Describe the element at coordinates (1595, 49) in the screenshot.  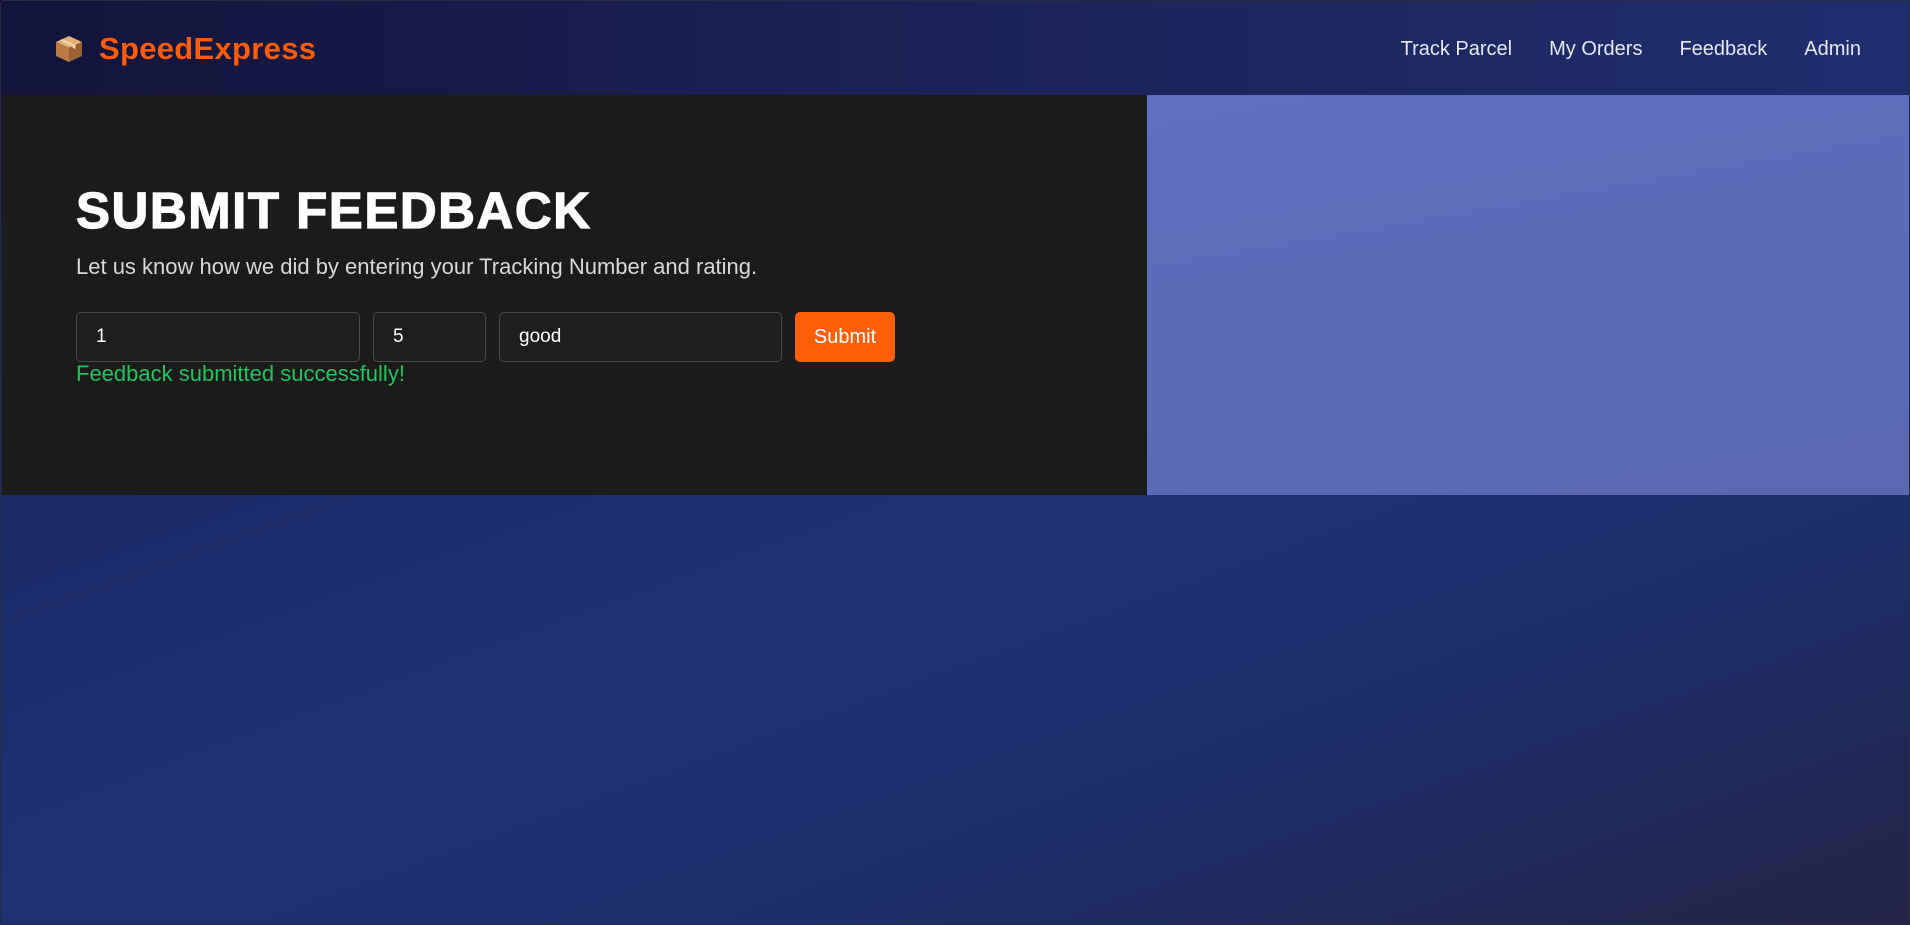
I see `nav-link-my-orders: My Orders` at that location.